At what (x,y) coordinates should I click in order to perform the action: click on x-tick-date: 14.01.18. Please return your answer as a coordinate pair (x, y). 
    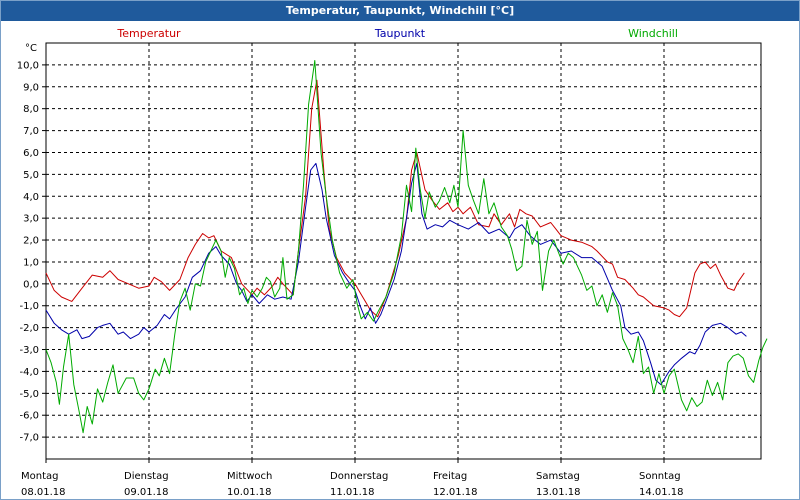
    Looking at the image, I should click on (661, 492).